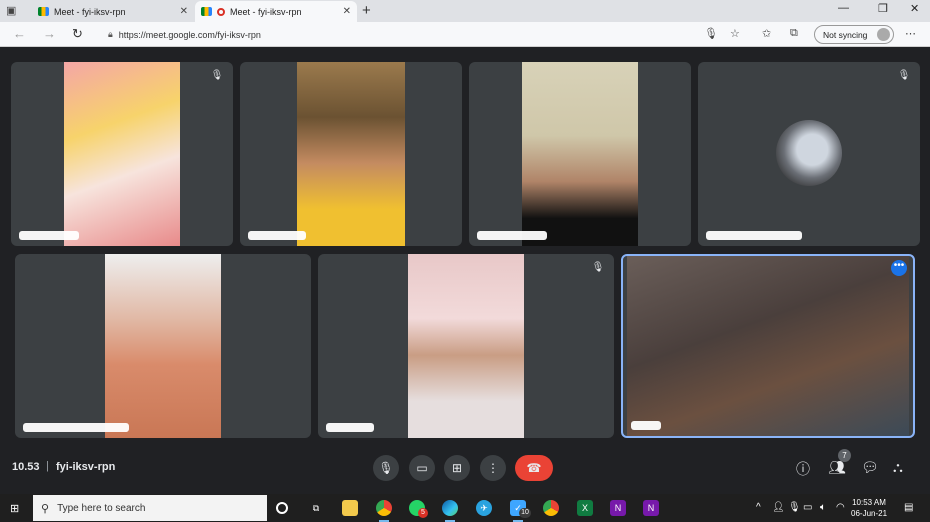 The width and height of the screenshot is (930, 522). What do you see at coordinates (493, 468) in the screenshot?
I see `more-options-button: ⋮` at bounding box center [493, 468].